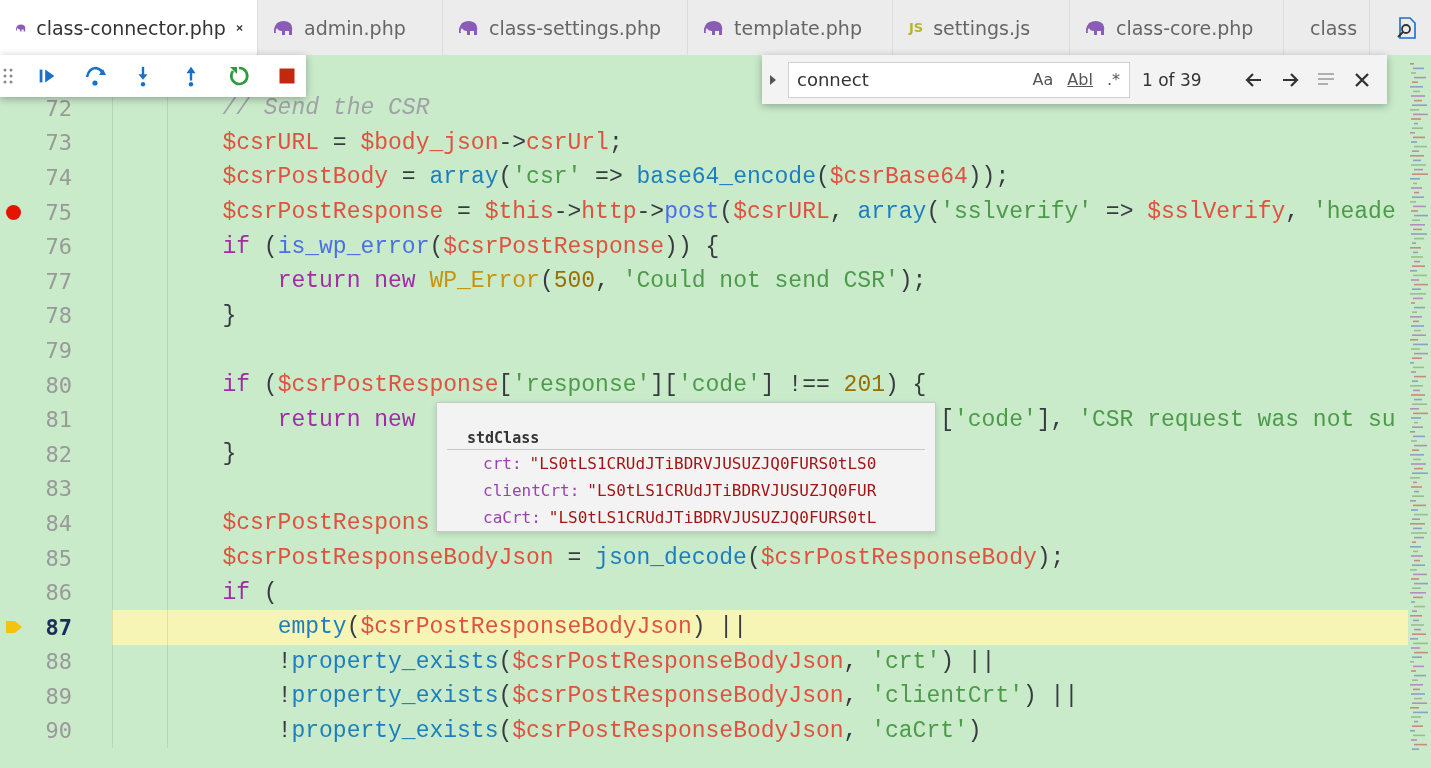  I want to click on line-number: 87, so click(58, 627).